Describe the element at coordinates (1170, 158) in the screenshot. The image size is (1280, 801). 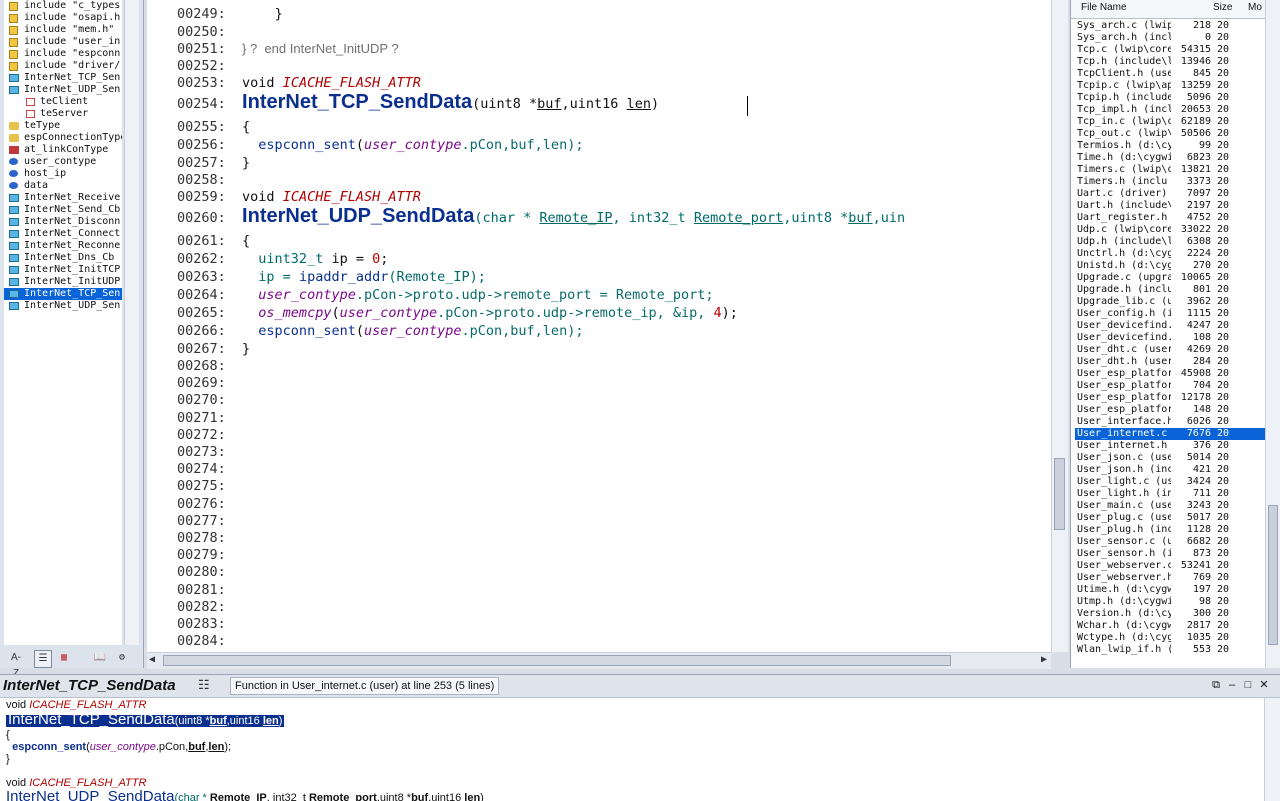
I see `file-row: Time.h (d:\cygwi 6823 20` at that location.